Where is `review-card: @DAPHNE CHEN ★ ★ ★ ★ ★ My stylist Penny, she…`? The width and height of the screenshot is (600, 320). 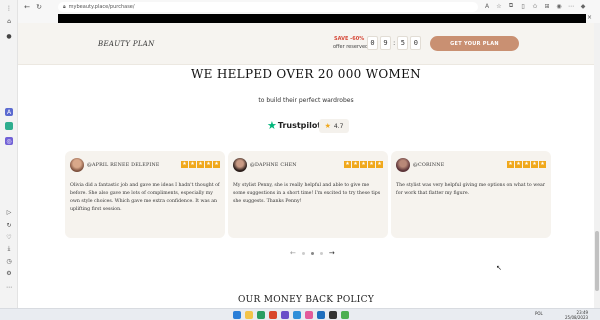
review-card: @DAPHNE CHEN ★ ★ ★ ★ ★ My stylist Penny, she… is located at coordinates (308, 194).